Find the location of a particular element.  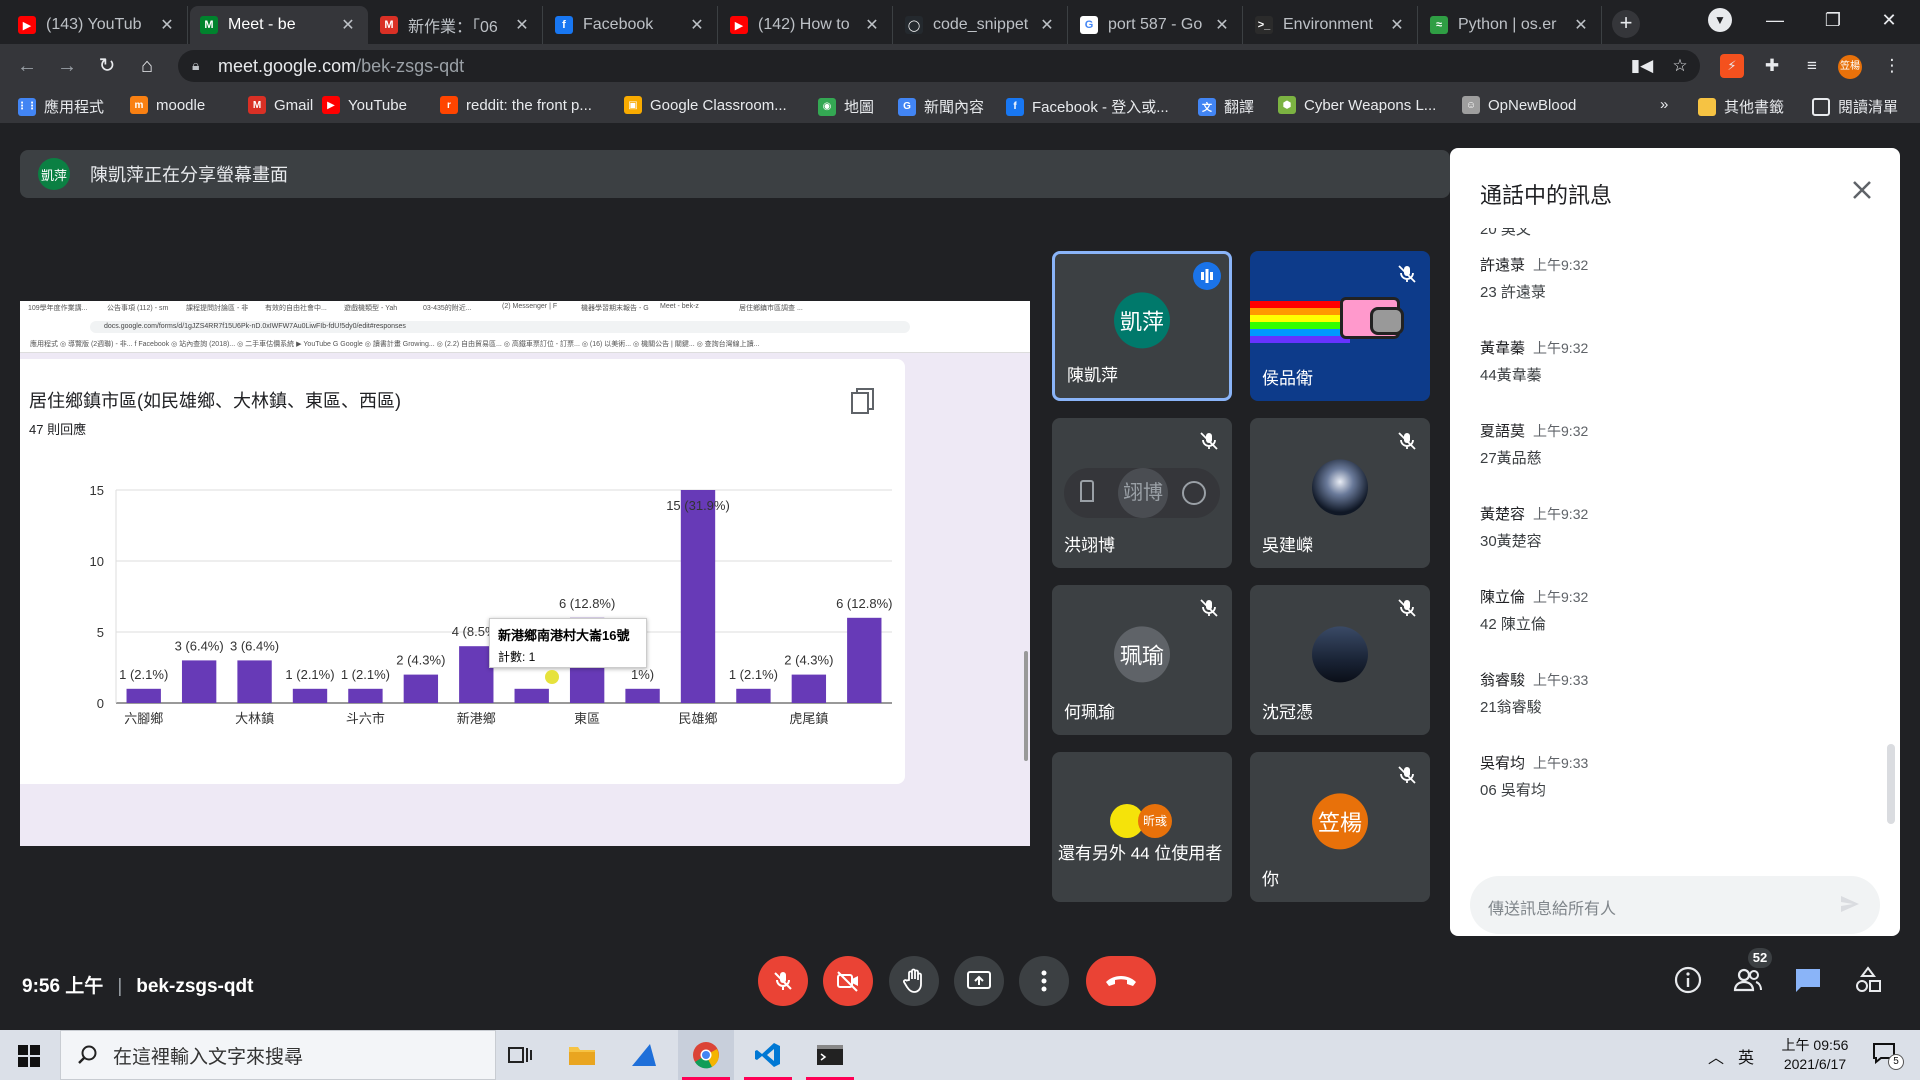

end-call-button is located at coordinates (1121, 981).